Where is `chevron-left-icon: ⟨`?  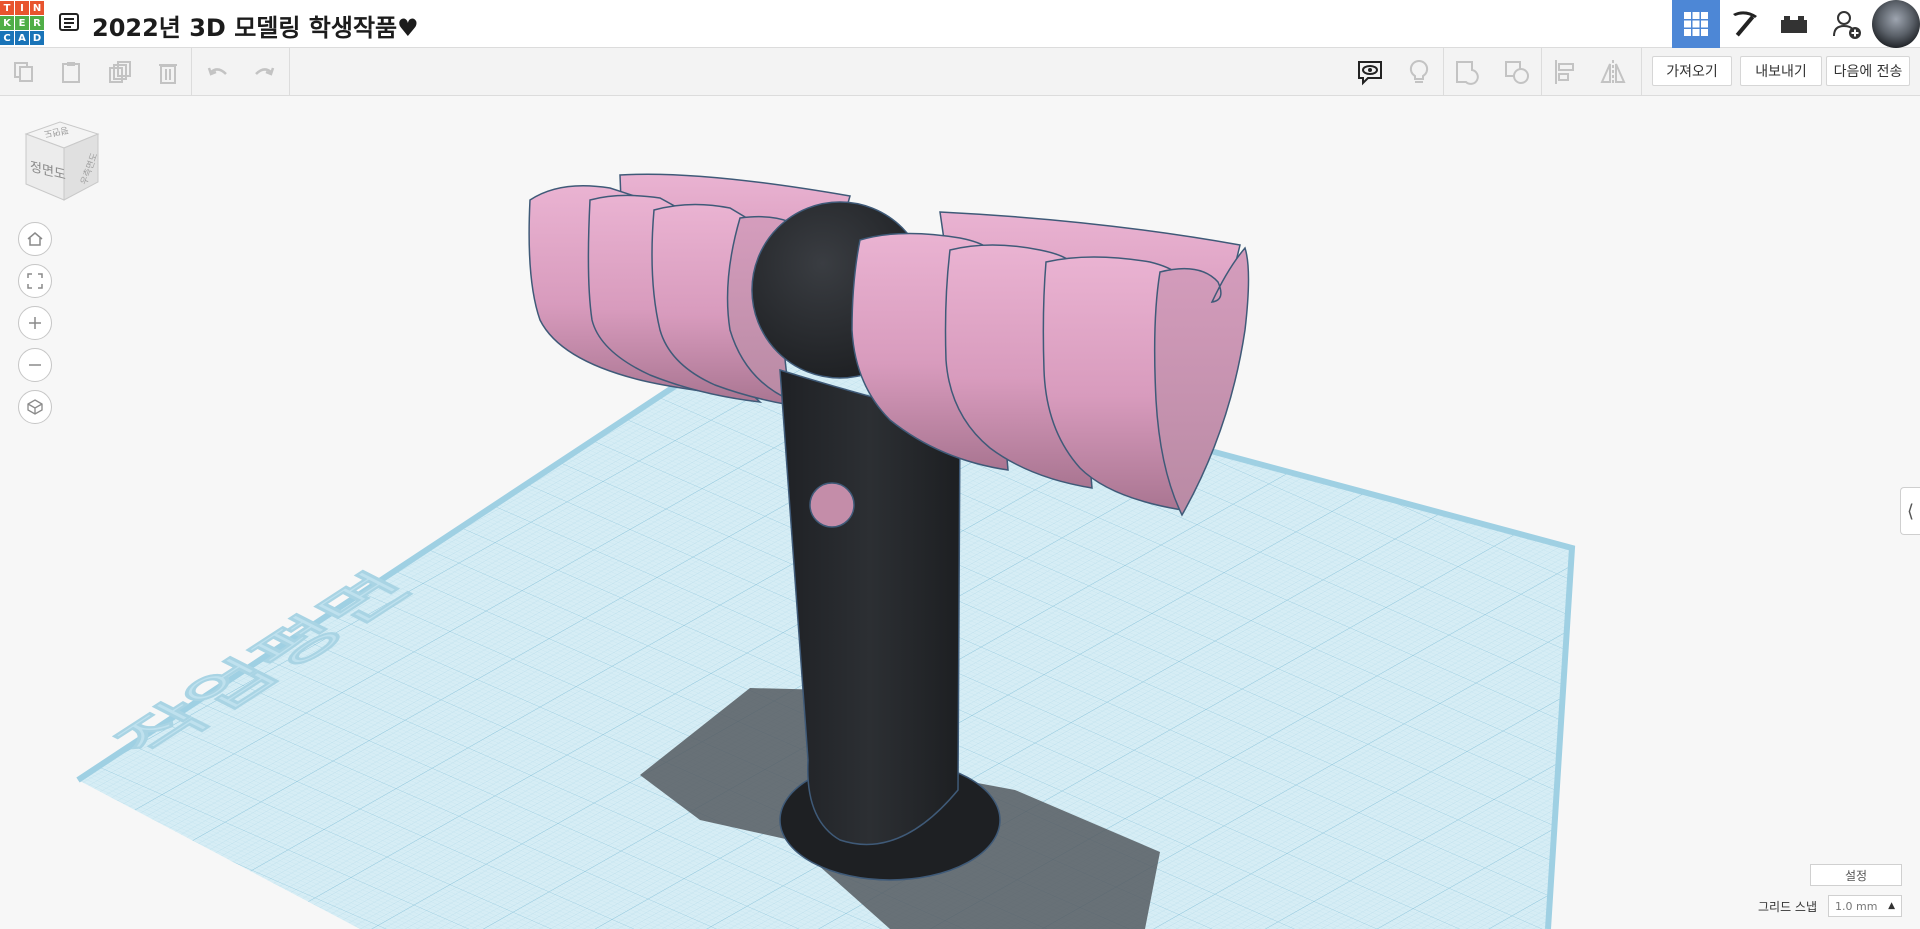
chevron-left-icon: ⟨ is located at coordinates (1910, 511).